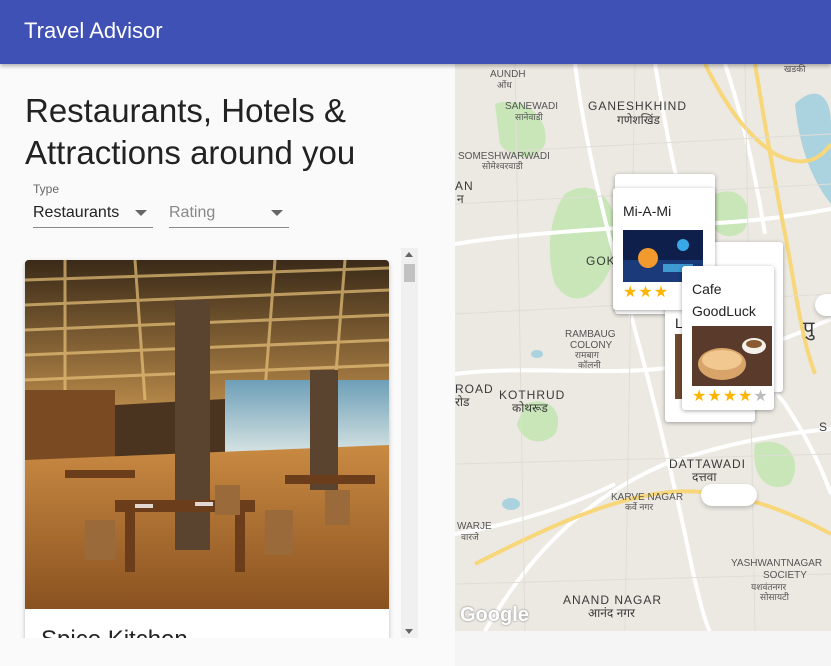 The width and height of the screenshot is (831, 666). I want to click on map-label: आनंद नगर, so click(611, 613).